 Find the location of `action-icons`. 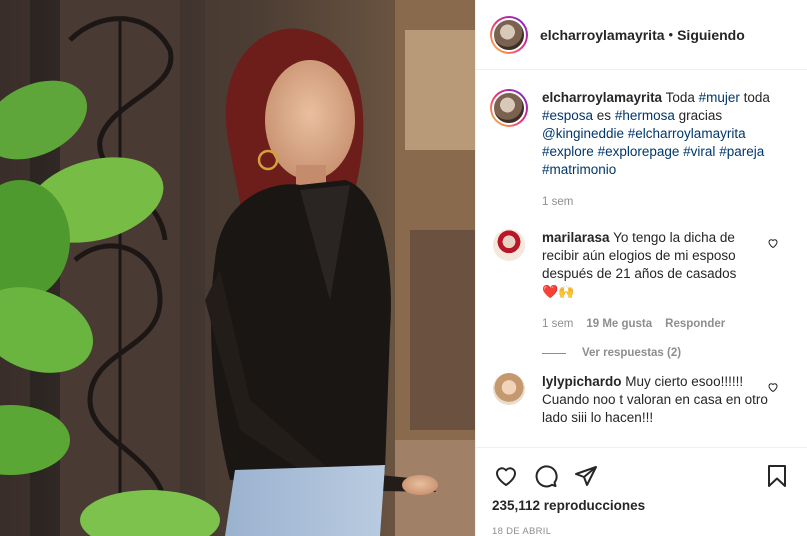

action-icons is located at coordinates (641, 476).